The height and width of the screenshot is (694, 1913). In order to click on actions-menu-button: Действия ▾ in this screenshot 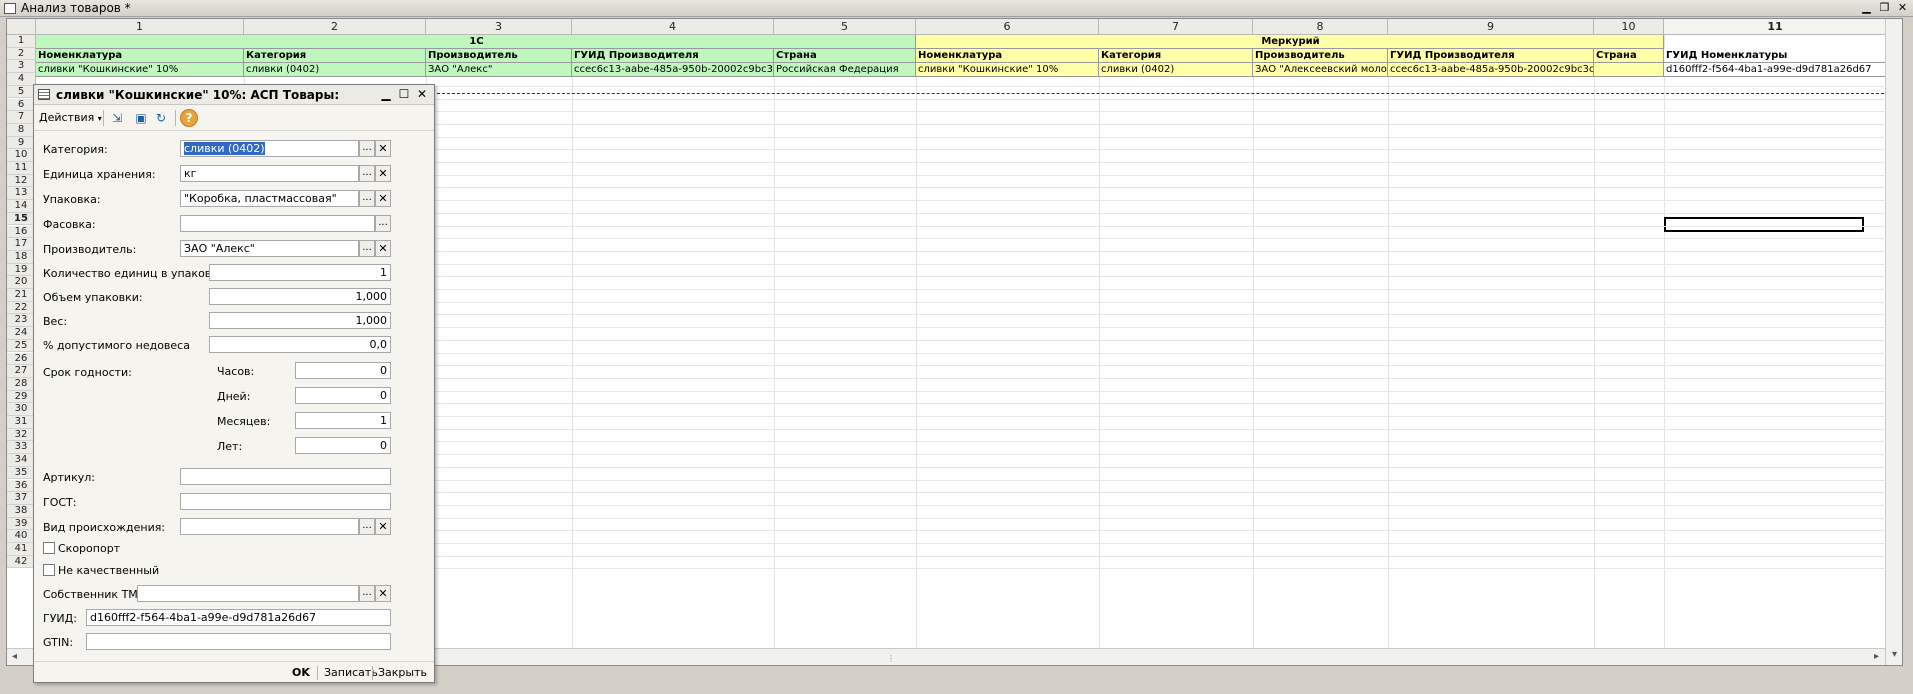, I will do `click(70, 118)`.